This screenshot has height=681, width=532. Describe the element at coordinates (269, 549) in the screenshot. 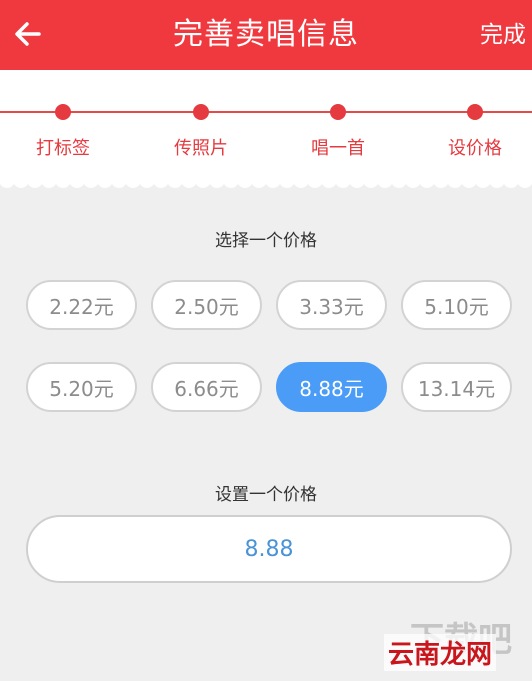

I see `custom-price-input: 8.88` at that location.